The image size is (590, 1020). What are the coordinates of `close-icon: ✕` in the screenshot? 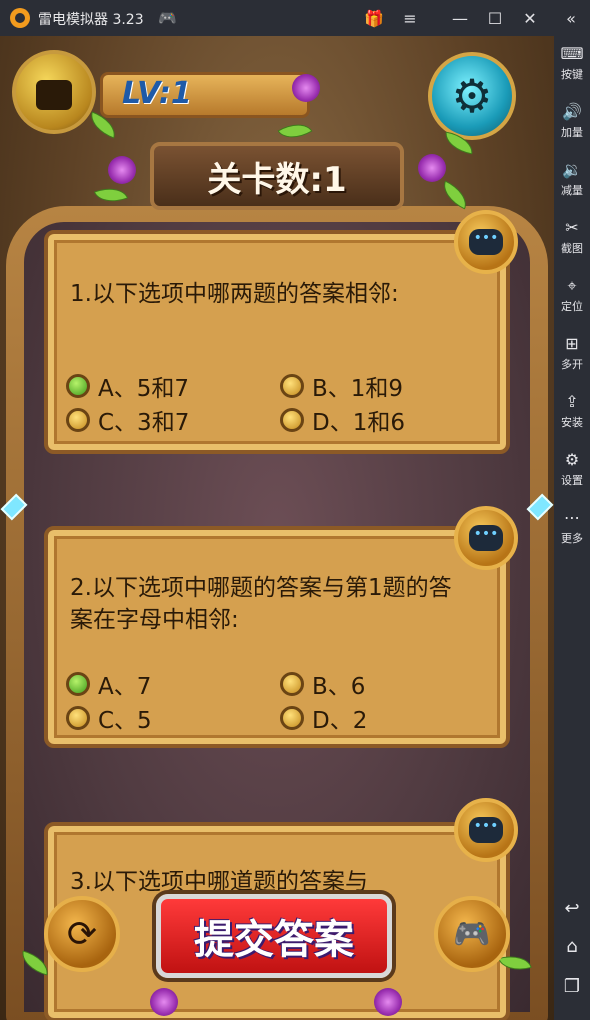 It's located at (530, 18).